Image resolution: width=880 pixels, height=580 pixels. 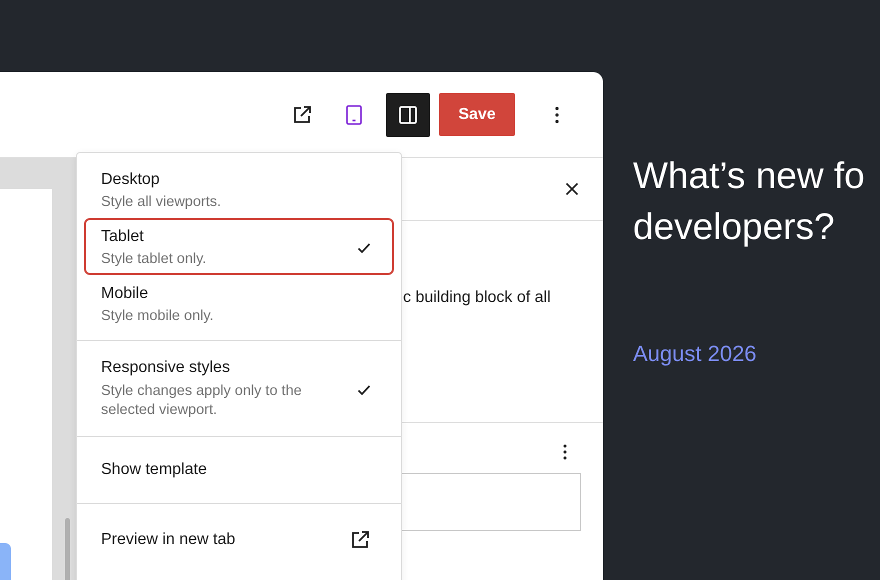 What do you see at coordinates (123, 237) in the screenshot?
I see `menu-item-label: Tablet` at bounding box center [123, 237].